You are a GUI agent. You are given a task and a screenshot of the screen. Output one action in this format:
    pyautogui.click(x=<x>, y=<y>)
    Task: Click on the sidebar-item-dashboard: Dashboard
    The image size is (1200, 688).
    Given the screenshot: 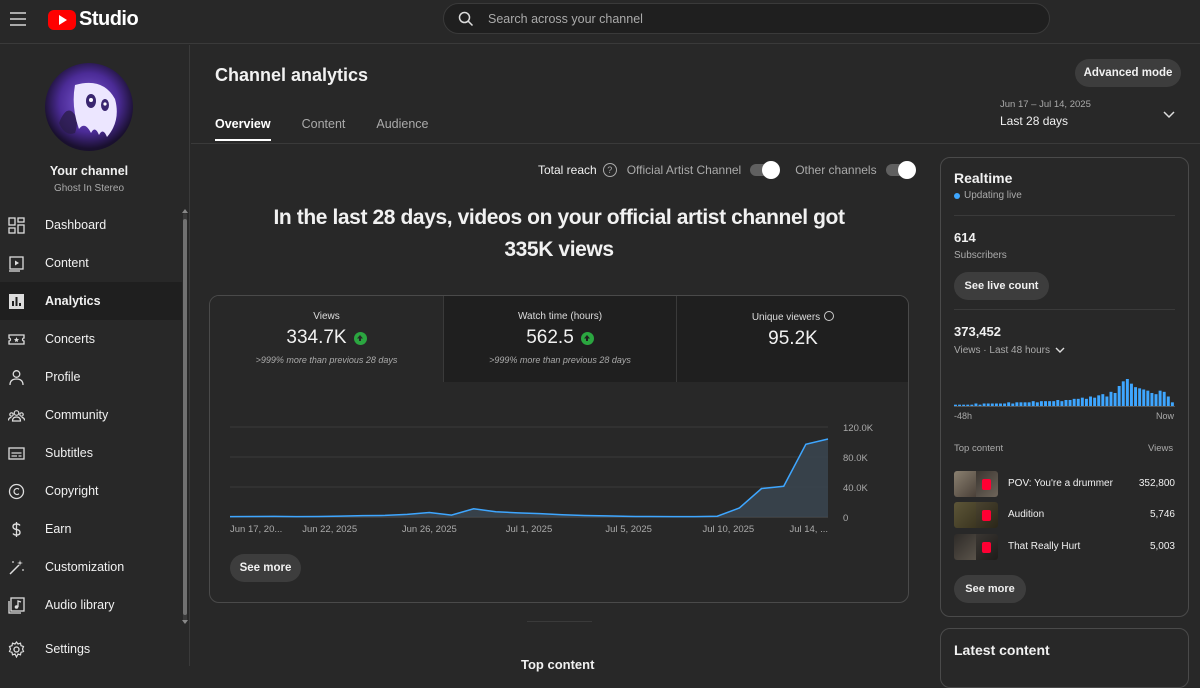 What is the action you would take?
    pyautogui.click(x=91, y=225)
    